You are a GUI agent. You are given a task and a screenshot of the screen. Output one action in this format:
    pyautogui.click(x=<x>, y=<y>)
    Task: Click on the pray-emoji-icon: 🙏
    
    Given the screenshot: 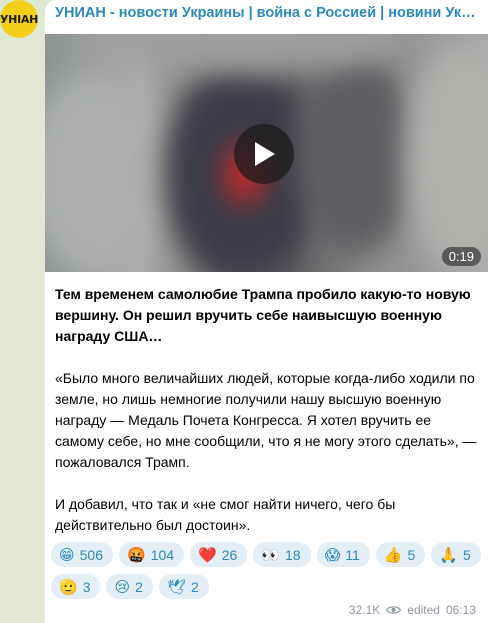 What is the action you would take?
    pyautogui.click(x=448, y=554)
    